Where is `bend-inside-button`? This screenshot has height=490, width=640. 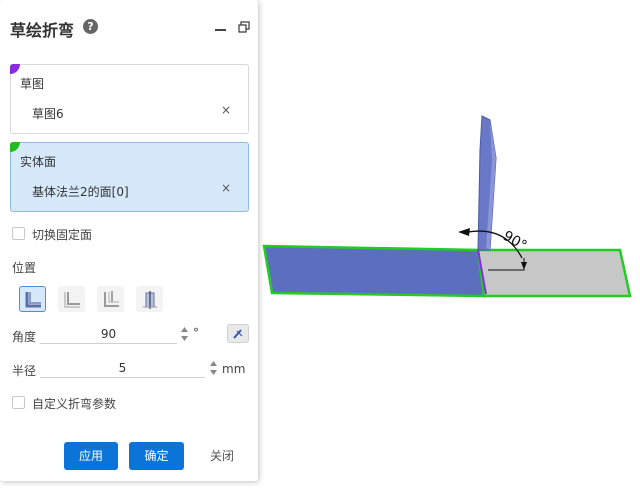
bend-inside-button is located at coordinates (32, 299).